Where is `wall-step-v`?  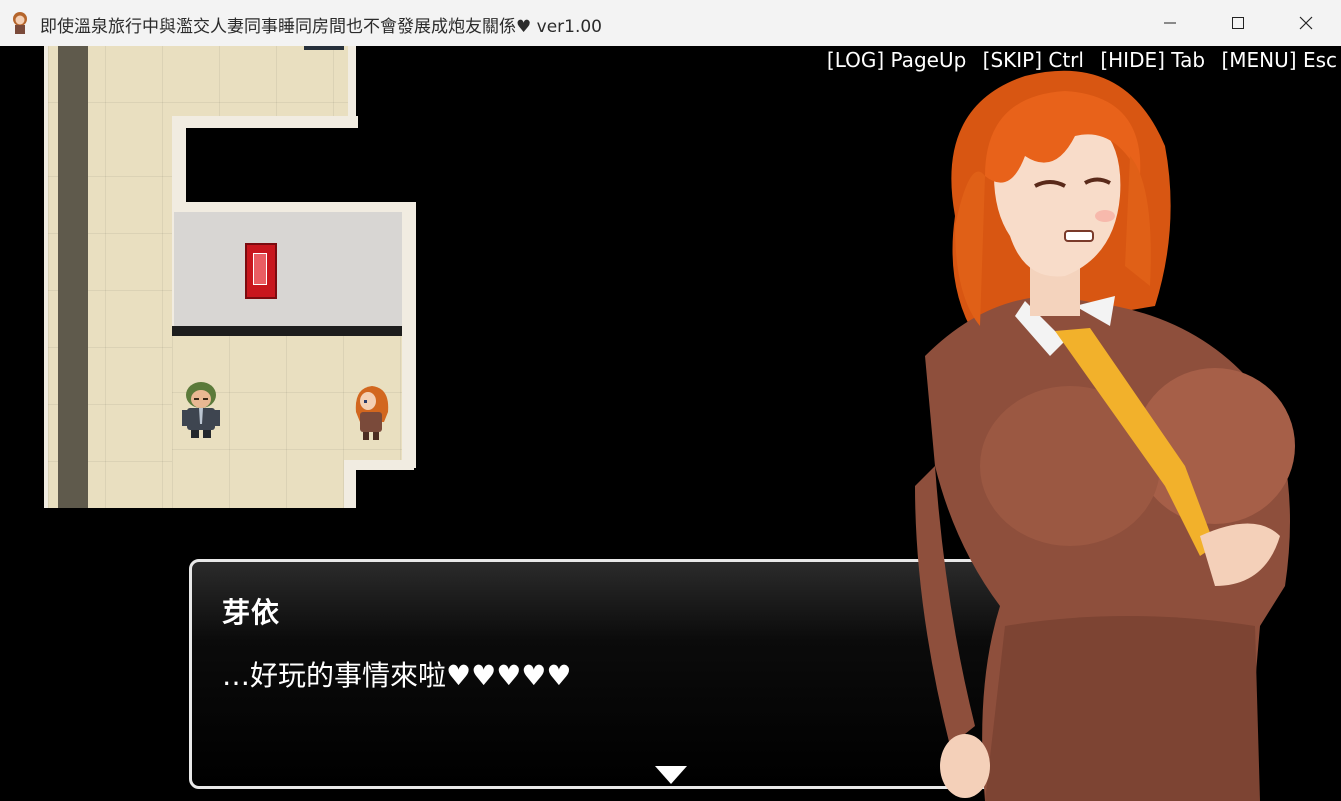 wall-step-v is located at coordinates (350, 484).